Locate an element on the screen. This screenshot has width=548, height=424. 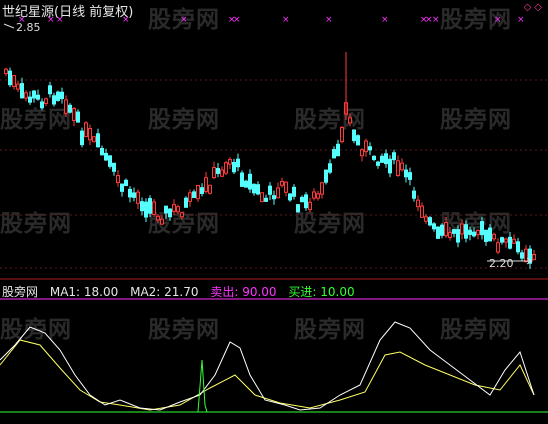
indicator-name: 股旁网 is located at coordinates (20, 292).